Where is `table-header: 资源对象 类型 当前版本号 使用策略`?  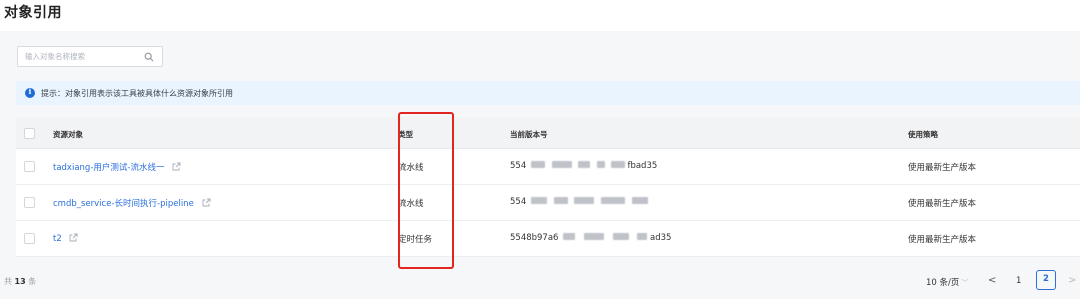 table-header: 资源对象 类型 当前版本号 使用策略 is located at coordinates (548, 133).